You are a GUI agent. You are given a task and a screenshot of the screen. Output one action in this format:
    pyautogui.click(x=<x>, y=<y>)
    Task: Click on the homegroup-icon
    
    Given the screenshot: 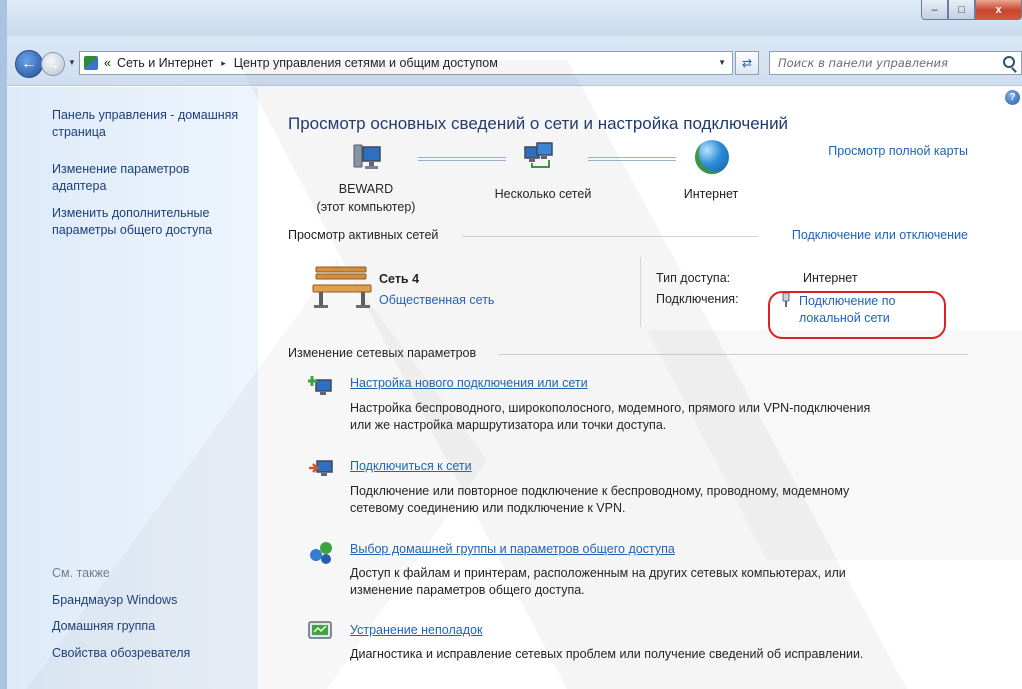 What is the action you would take?
    pyautogui.click(x=321, y=553)
    